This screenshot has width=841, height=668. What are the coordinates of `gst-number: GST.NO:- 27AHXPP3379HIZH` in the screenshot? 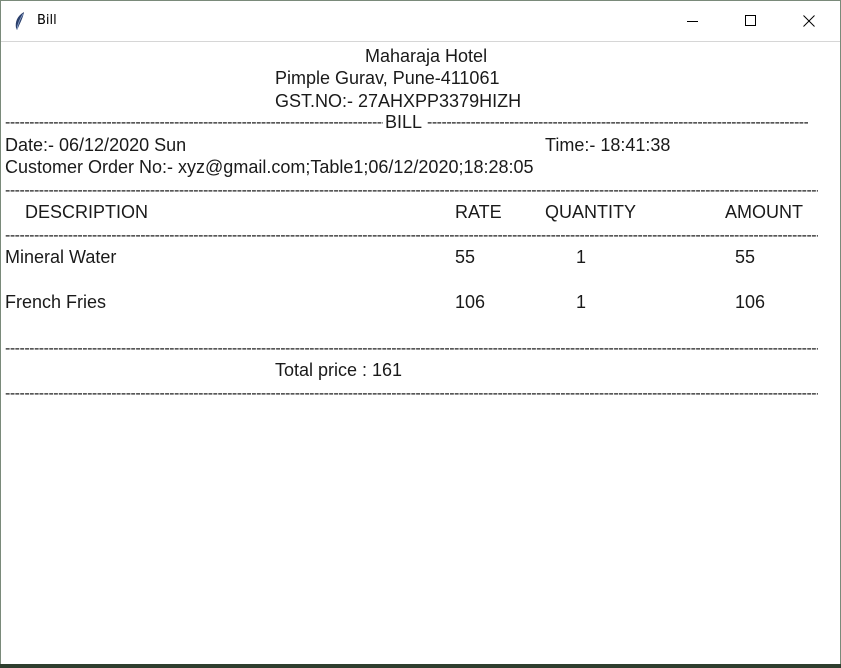 It's located at (398, 101).